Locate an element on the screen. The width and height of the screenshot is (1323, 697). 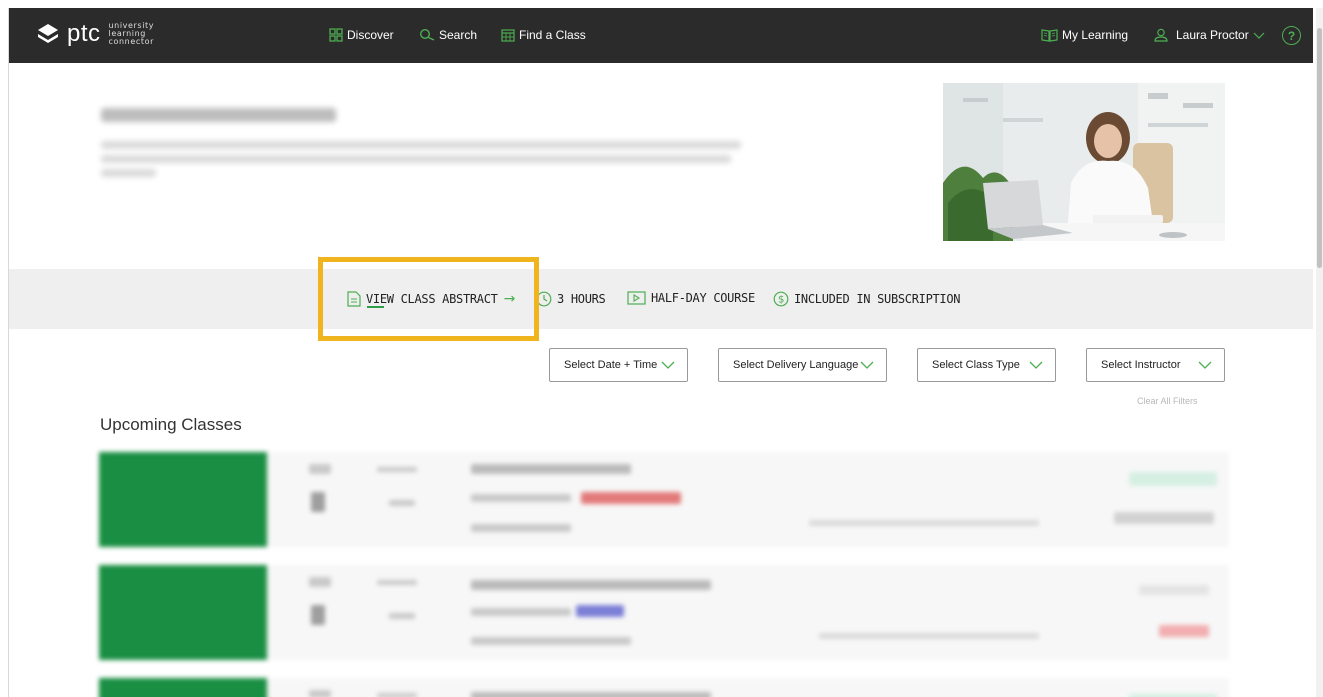
nav-discover: Discover is located at coordinates (361, 35).